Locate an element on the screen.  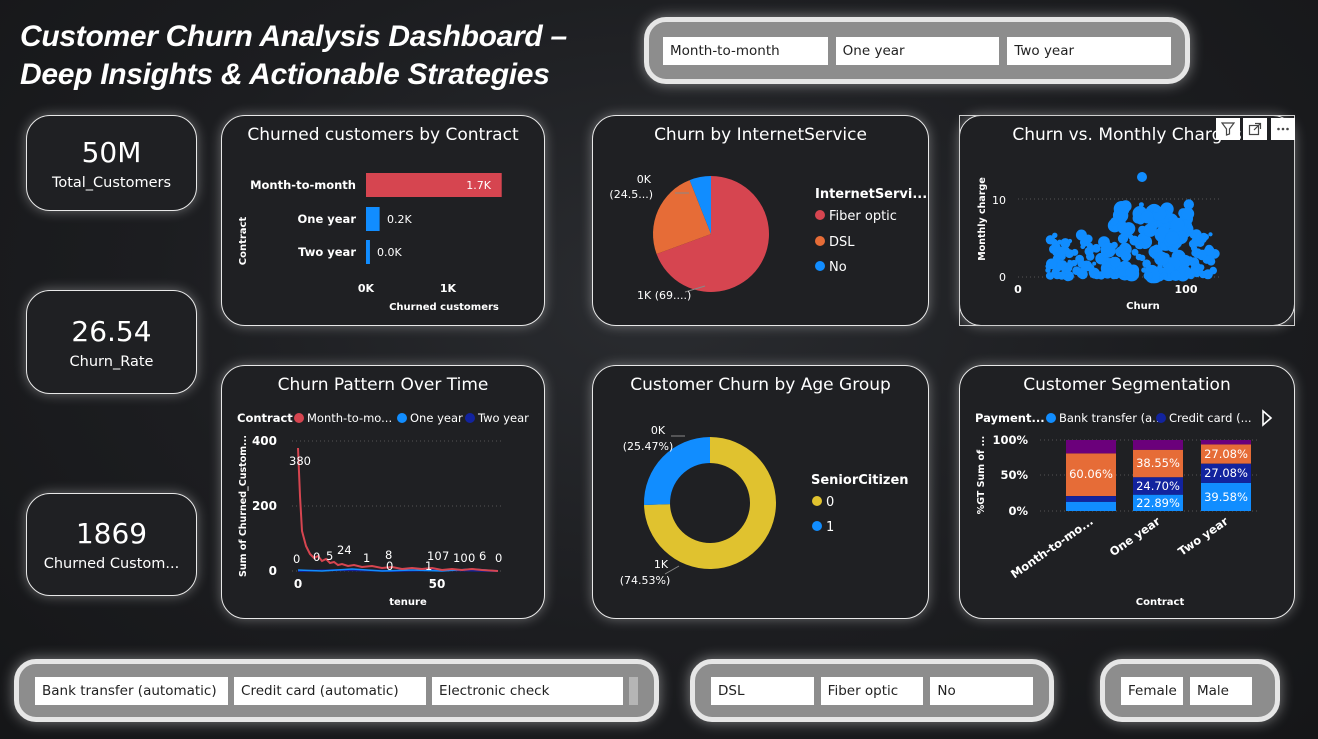
segment-label: 39.58% is located at coordinates (1226, 497).